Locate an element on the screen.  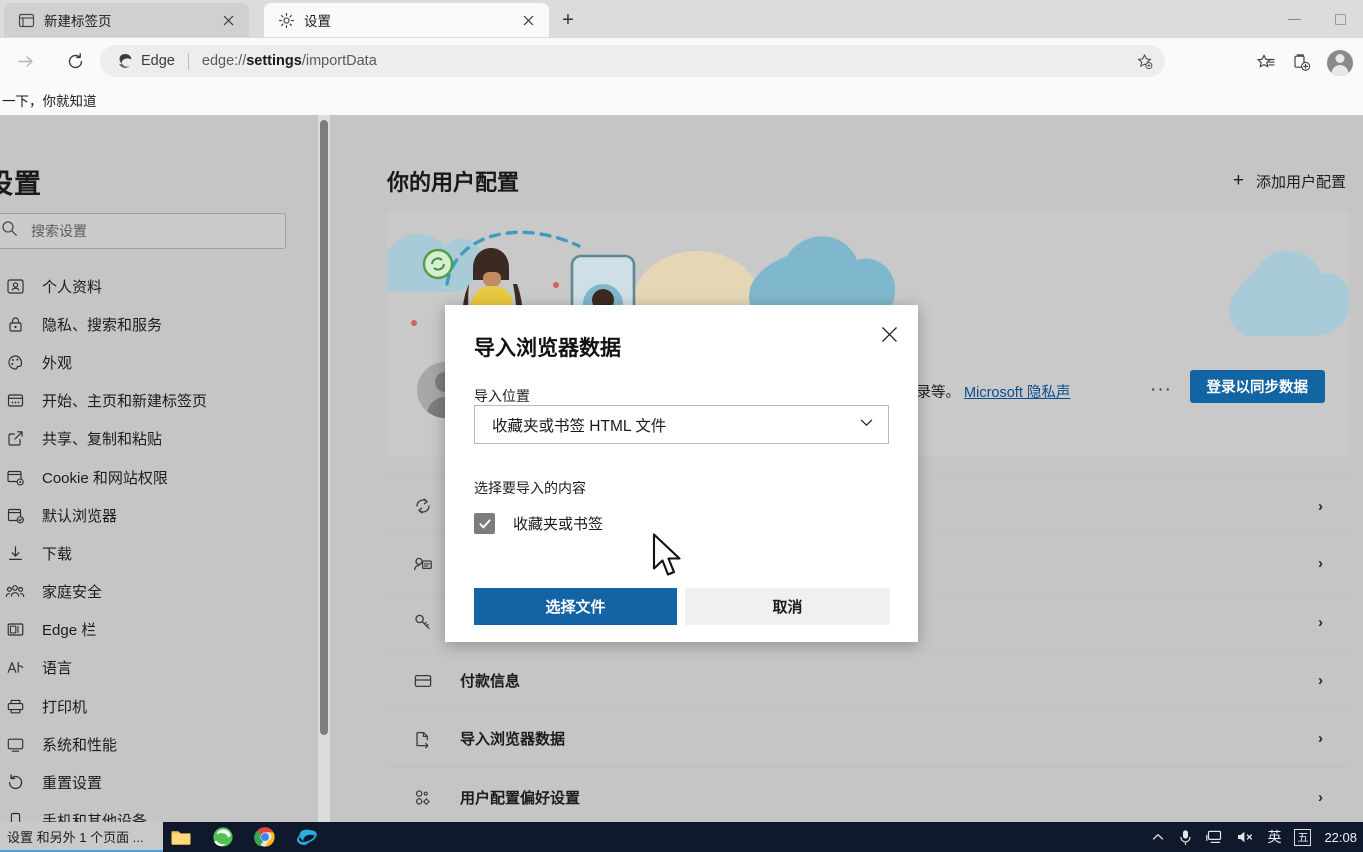
favorites-checkbox-row: 收藏夹或书签 is located at coordinates (538, 523).